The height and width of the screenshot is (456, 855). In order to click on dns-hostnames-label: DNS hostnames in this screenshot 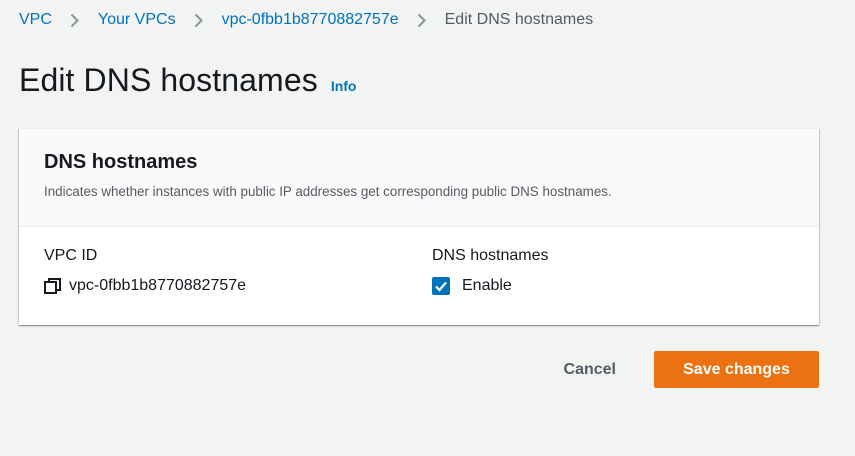, I will do `click(490, 255)`.